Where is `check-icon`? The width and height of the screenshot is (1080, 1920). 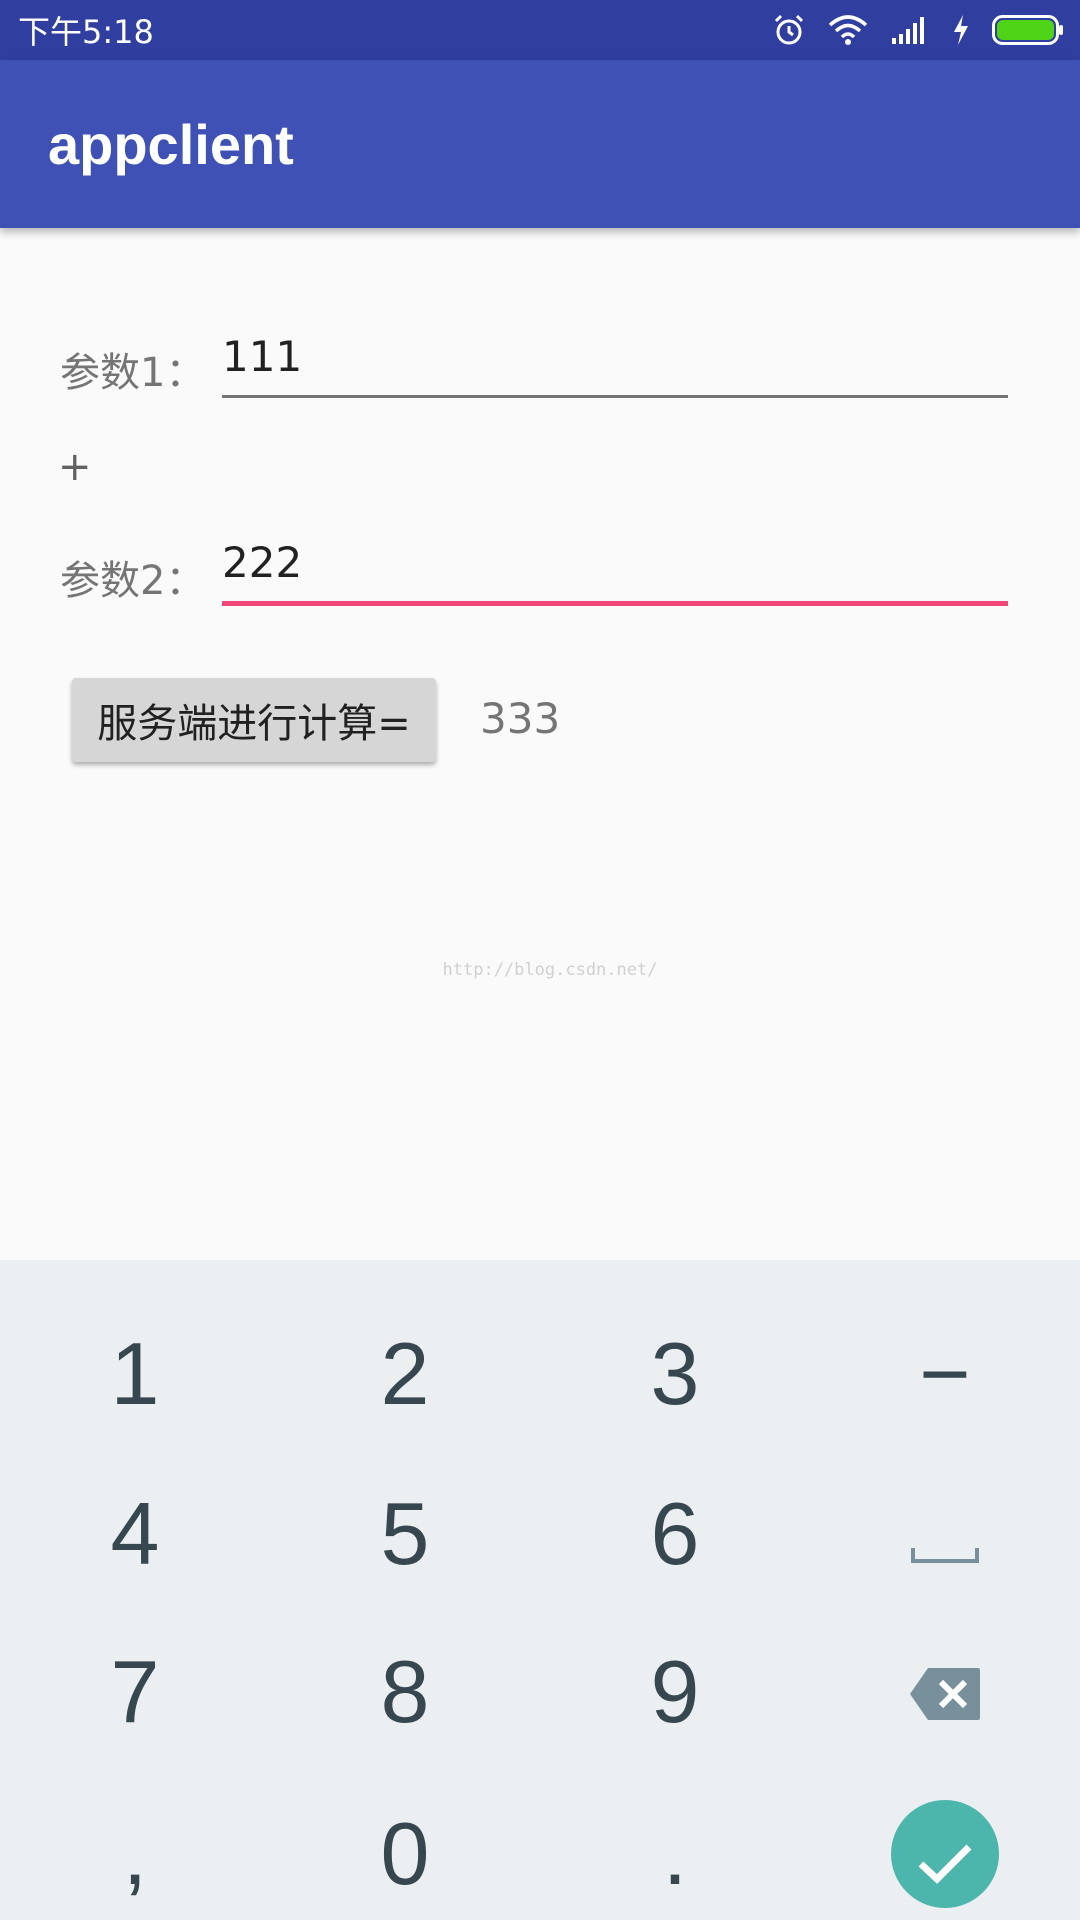
check-icon is located at coordinates (945, 1854).